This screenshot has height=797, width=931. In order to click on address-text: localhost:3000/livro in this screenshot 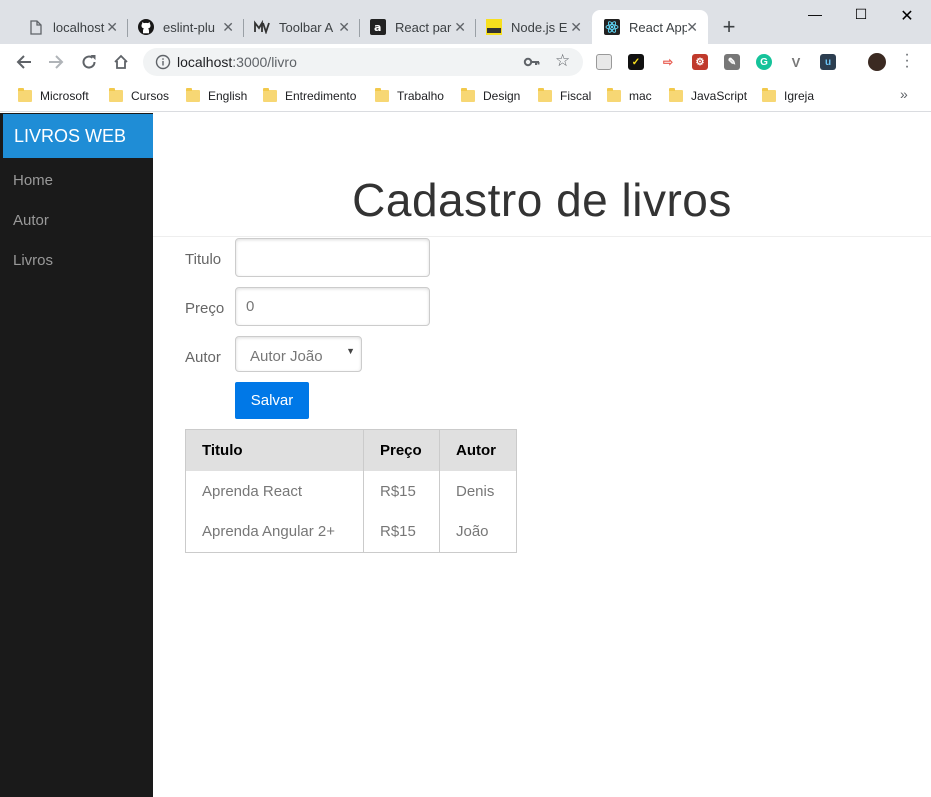, I will do `click(237, 62)`.